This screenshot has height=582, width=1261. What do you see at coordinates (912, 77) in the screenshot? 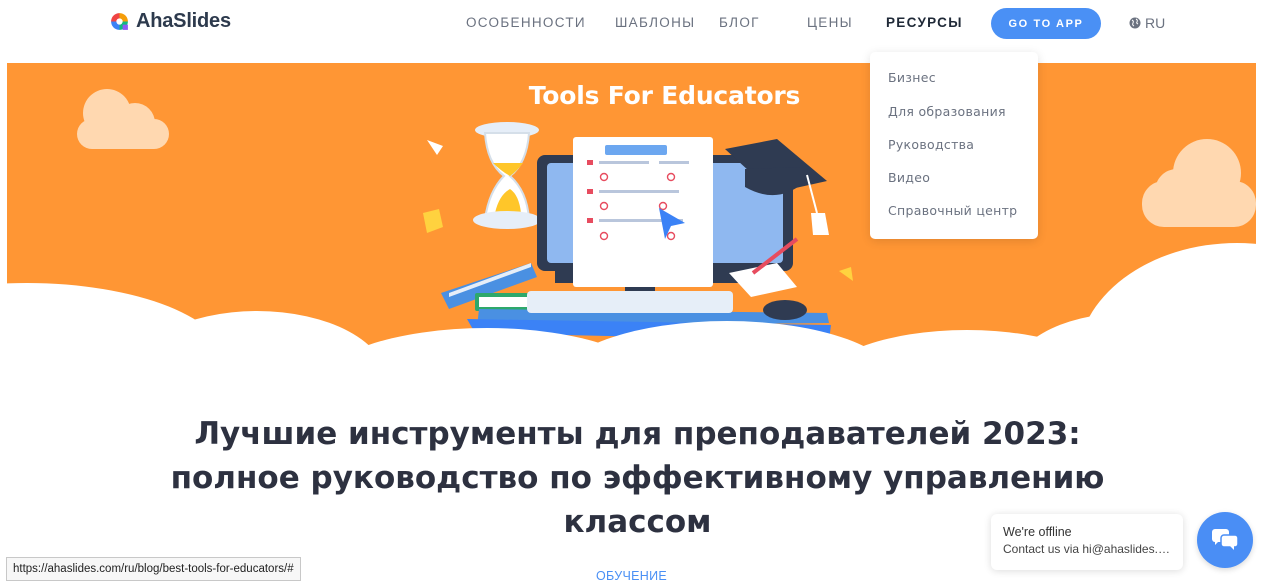
I see `dropdown-item-business: Бизнес` at bounding box center [912, 77].